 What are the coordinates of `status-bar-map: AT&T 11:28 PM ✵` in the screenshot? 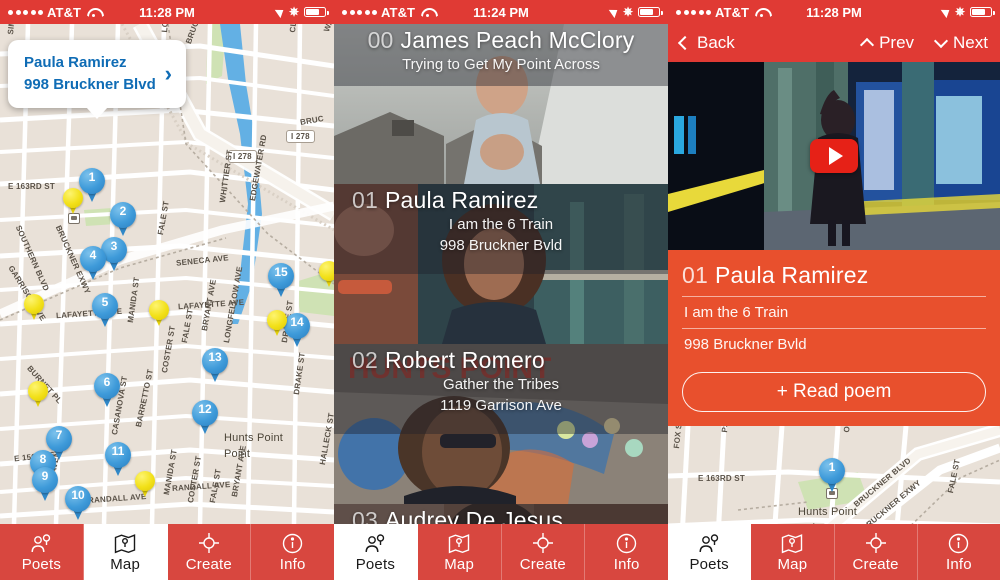 It's located at (167, 12).